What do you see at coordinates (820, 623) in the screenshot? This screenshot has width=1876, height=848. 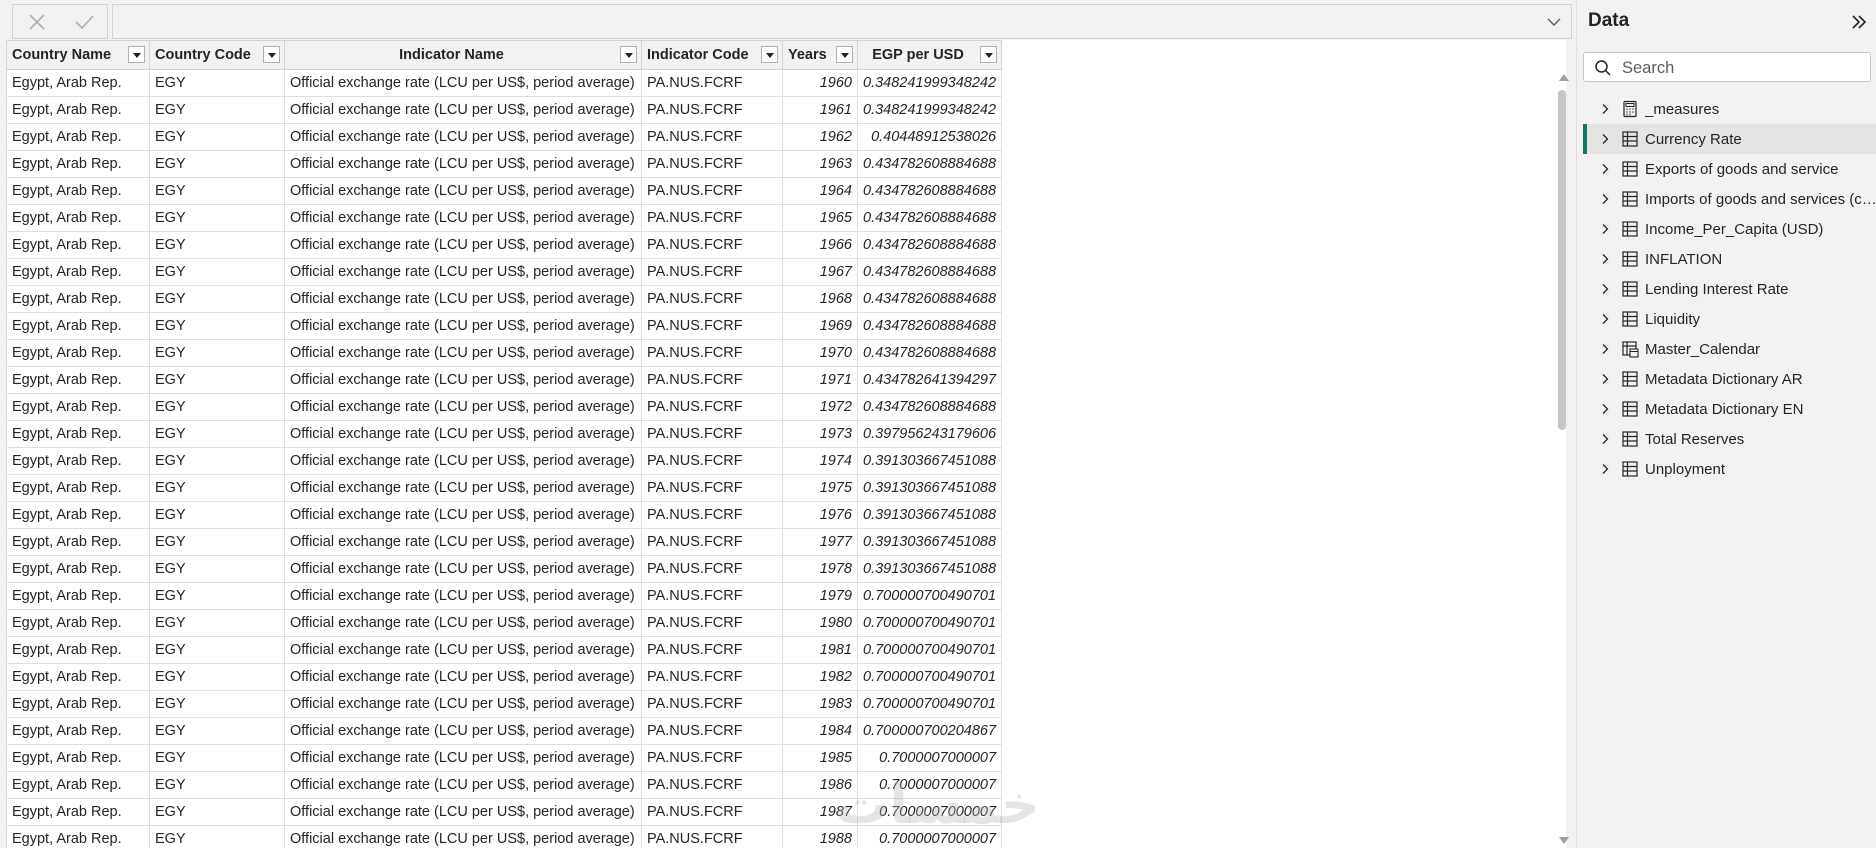 I see `years-cell: 1980` at bounding box center [820, 623].